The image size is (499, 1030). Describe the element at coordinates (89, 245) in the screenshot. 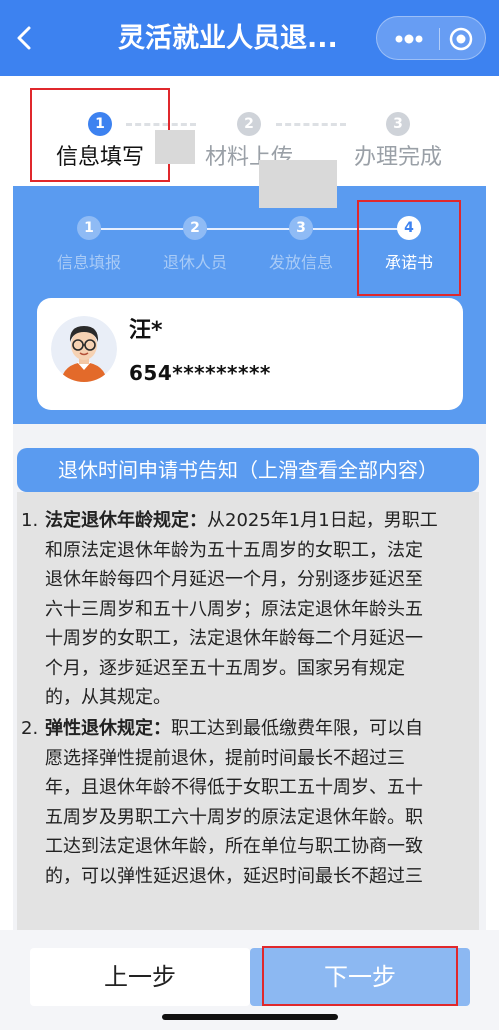

I see `inner-step-1: 1 信息填报` at that location.